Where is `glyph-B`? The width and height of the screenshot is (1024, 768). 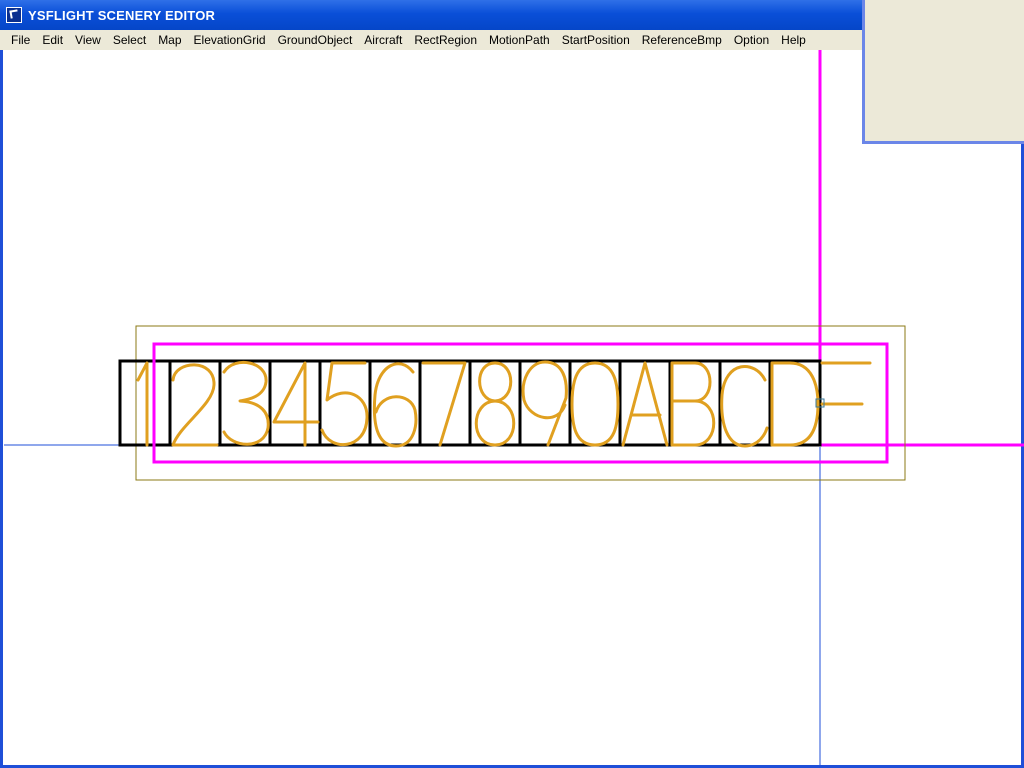 glyph-B is located at coordinates (693, 404).